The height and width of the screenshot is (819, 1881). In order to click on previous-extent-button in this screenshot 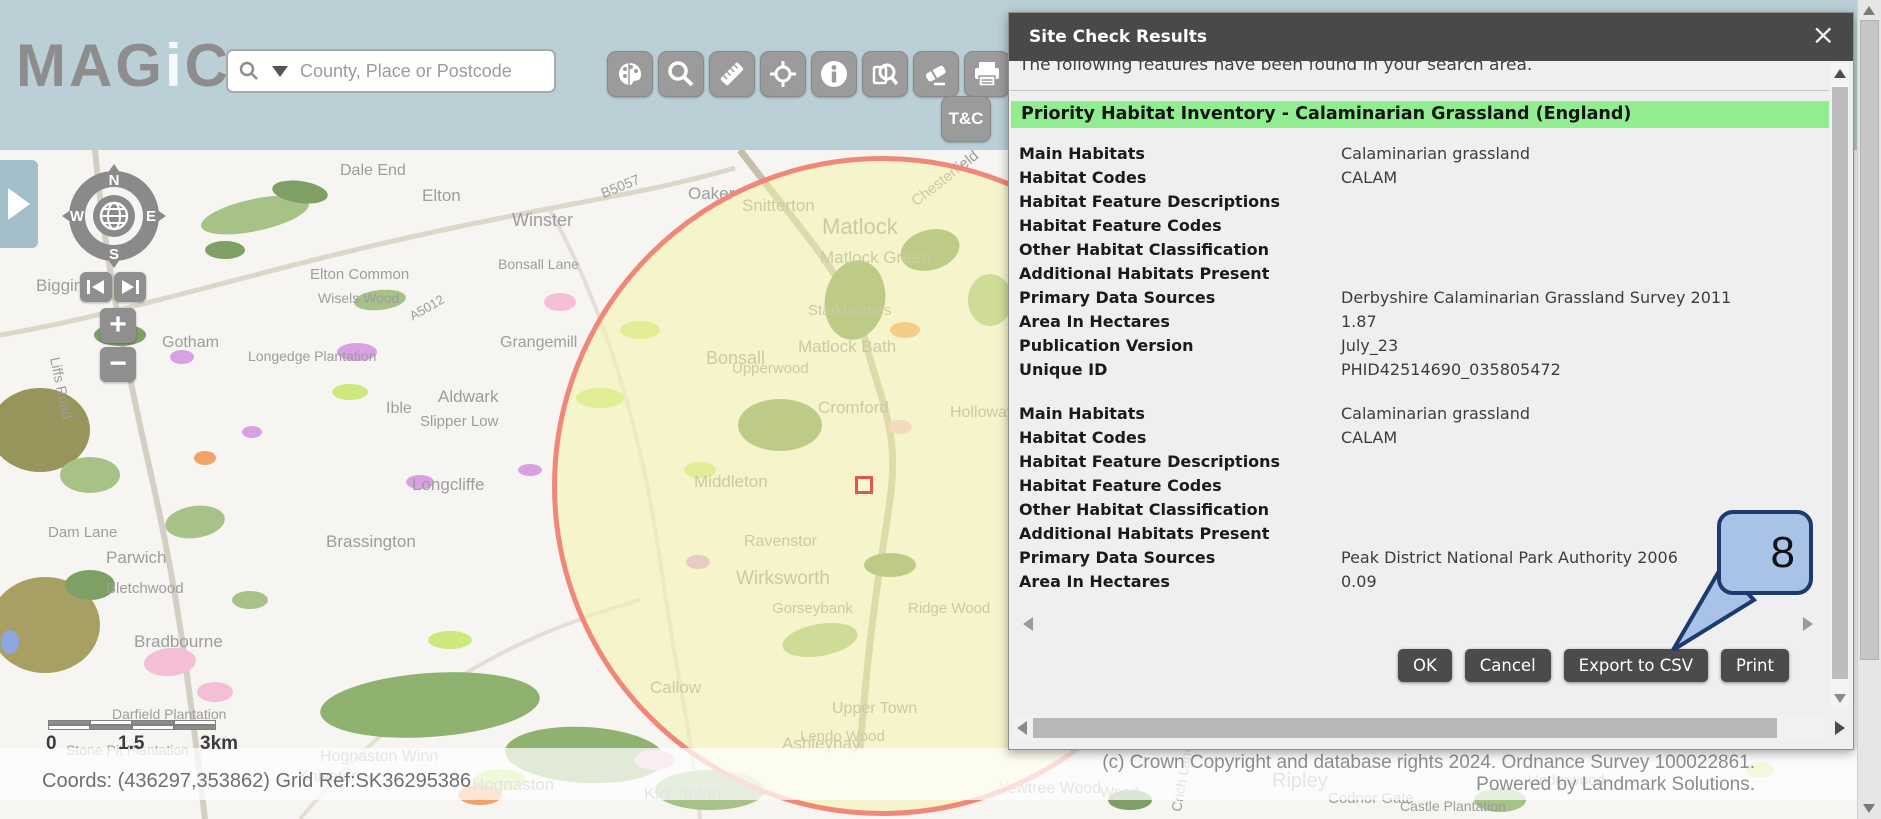, I will do `click(96, 287)`.